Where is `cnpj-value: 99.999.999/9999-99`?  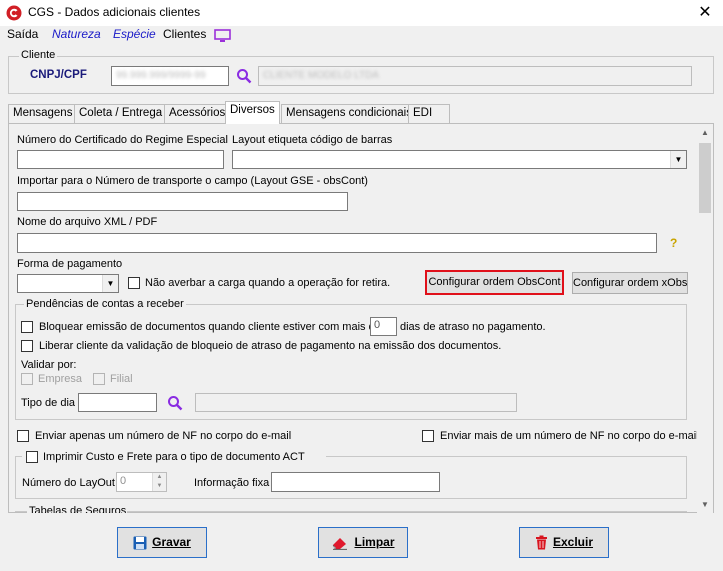 cnpj-value: 99.999.999/9999-99 is located at coordinates (161, 75).